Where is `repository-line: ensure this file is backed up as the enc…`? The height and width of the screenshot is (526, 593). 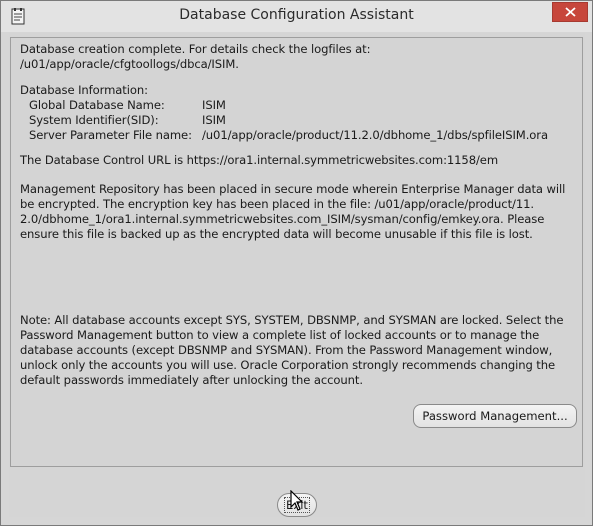 repository-line: ensure this file is backed up as the enc… is located at coordinates (276, 234).